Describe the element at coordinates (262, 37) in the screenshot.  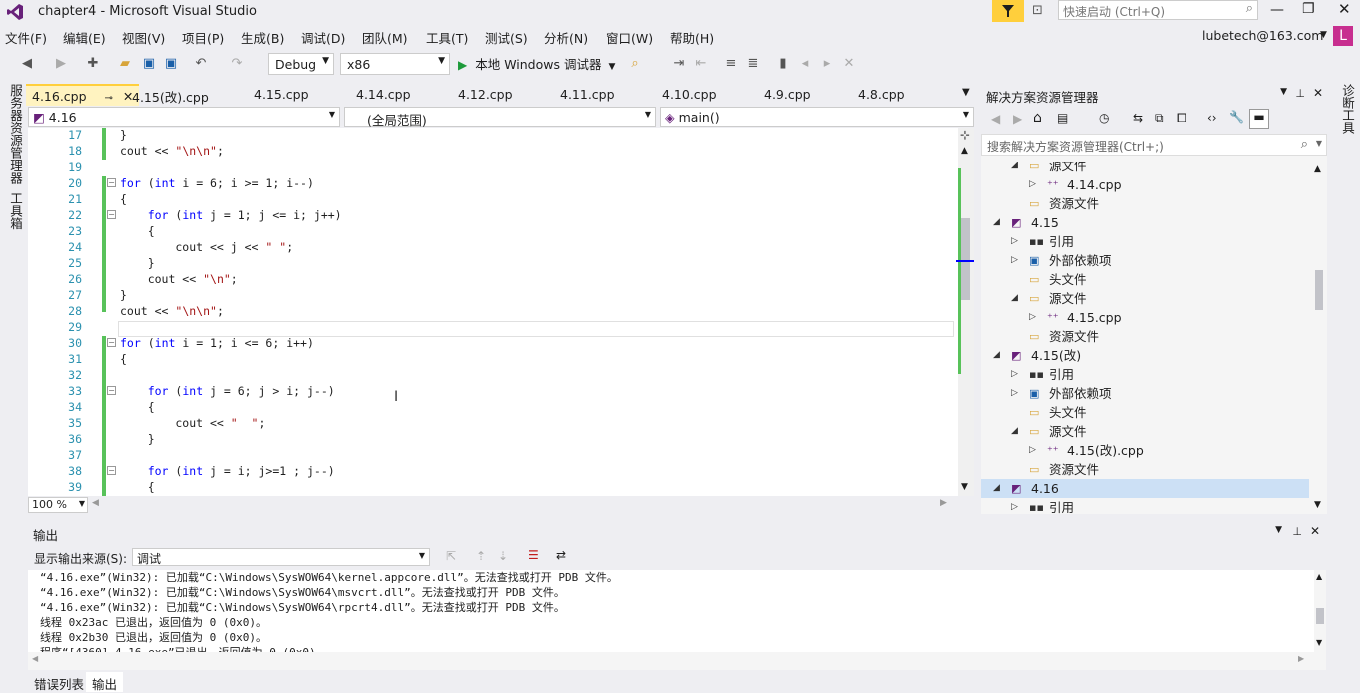
I see `menu-build: 生成(B)` at that location.